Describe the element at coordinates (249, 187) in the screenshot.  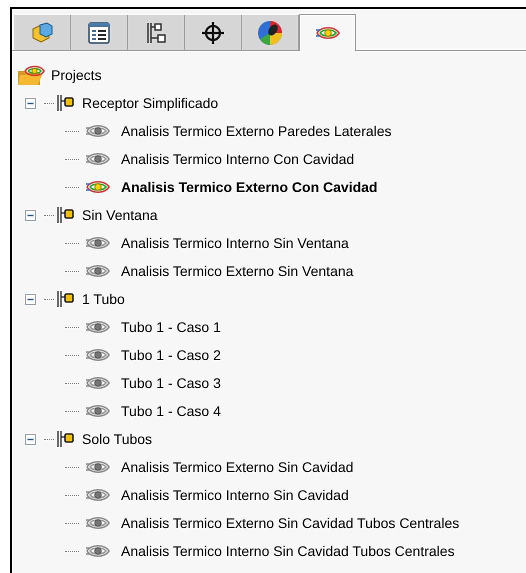
I see `tree-item-label: Analisis Termico Externo Con Cavidad` at that location.